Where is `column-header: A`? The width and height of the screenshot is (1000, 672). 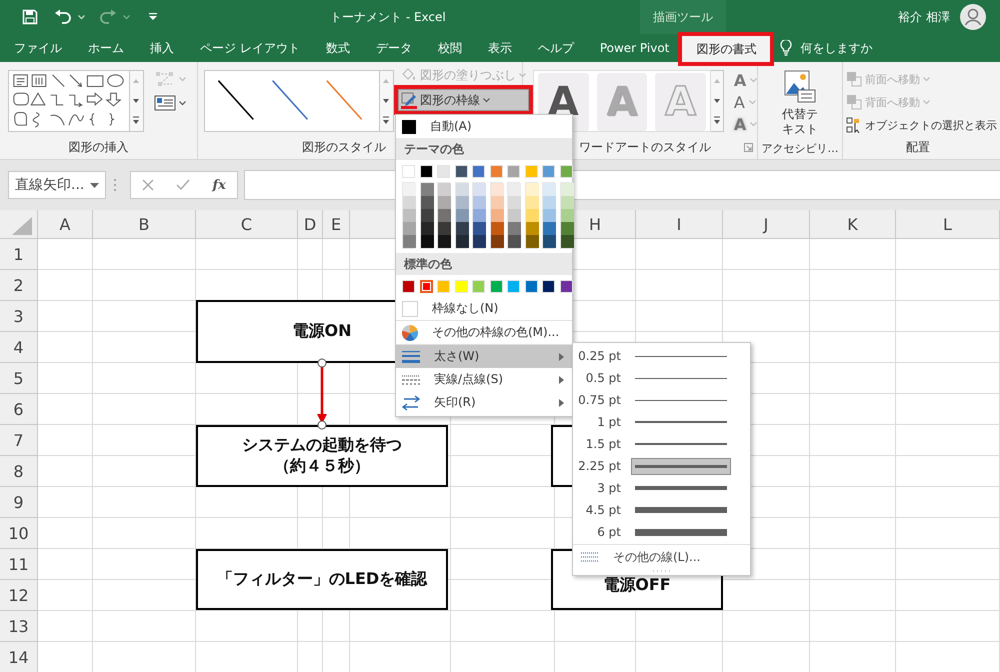 column-header: A is located at coordinates (65, 224).